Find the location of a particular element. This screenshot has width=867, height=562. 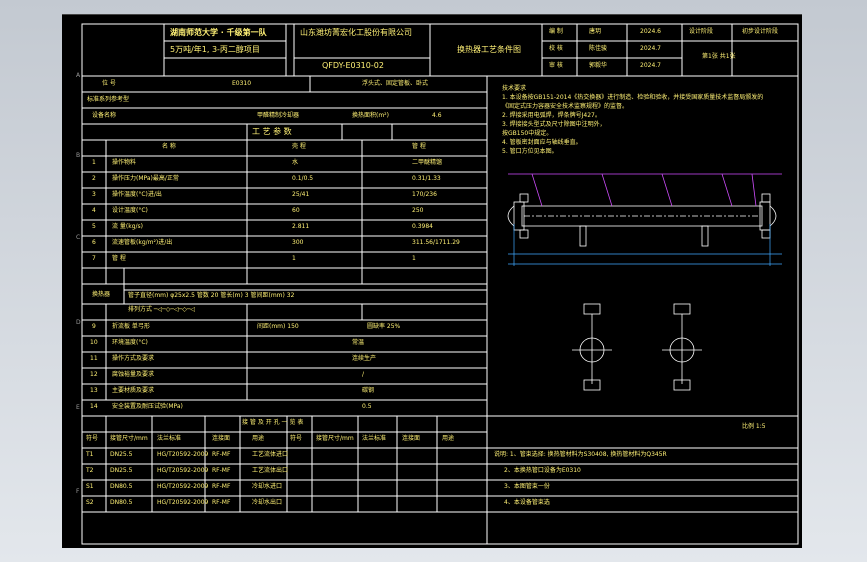

row11-name: 操作方式及要求 is located at coordinates (133, 358).